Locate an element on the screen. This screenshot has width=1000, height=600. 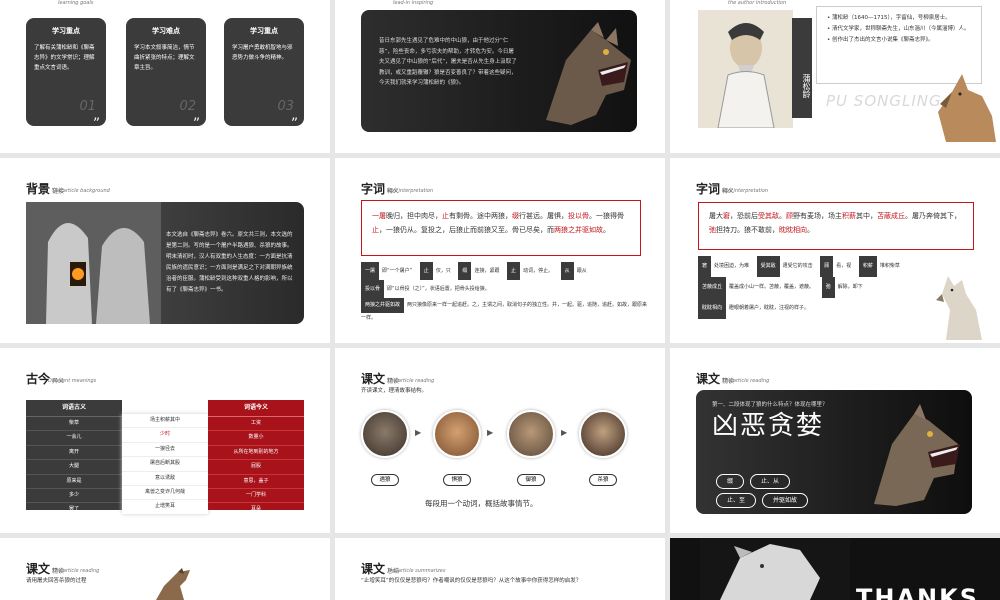
def-text: 跟从 is located at coordinates (581, 271).